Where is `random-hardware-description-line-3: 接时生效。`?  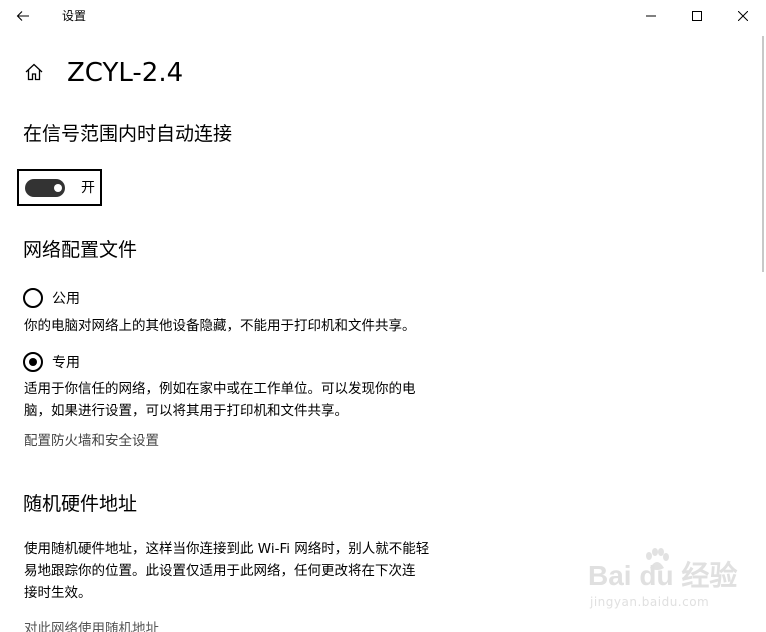 random-hardware-description-line-3: 接时生效。 is located at coordinates (58, 593).